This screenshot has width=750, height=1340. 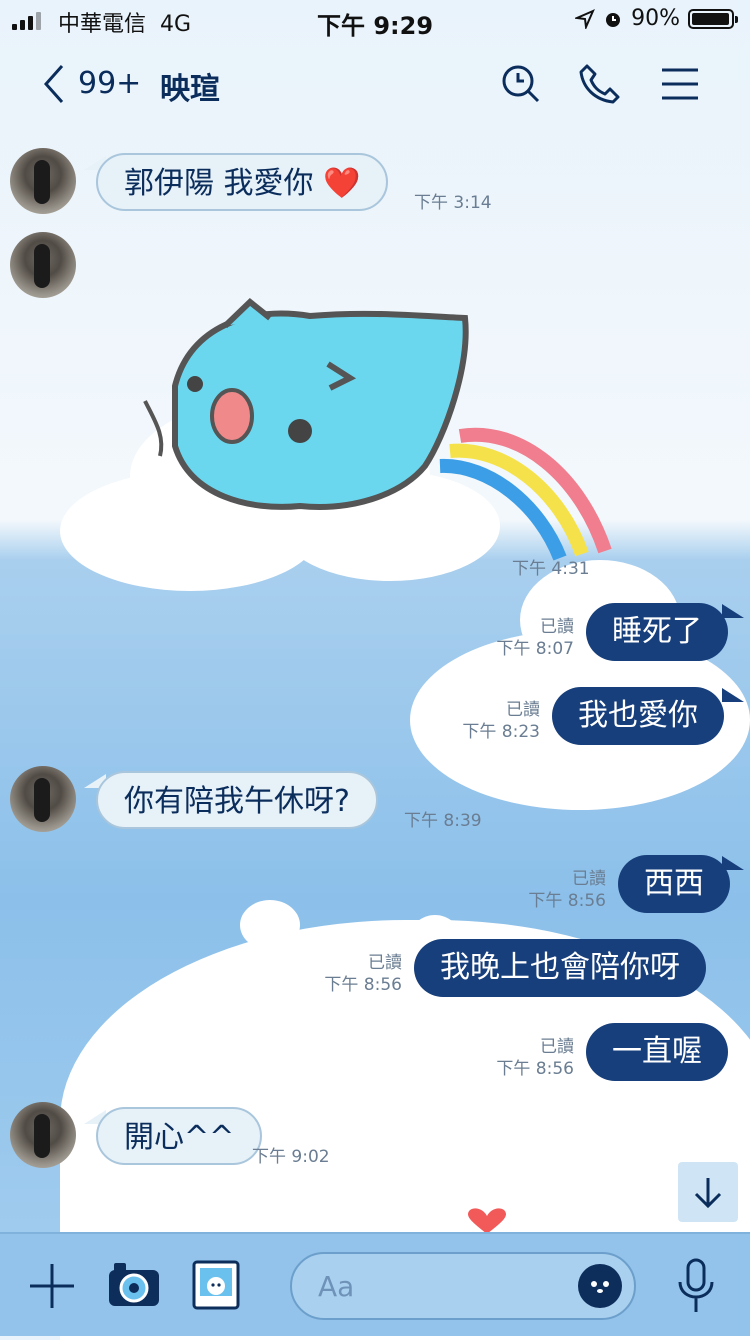 What do you see at coordinates (179, 1136) in the screenshot?
I see `message-bubble-incoming: 開心^^` at bounding box center [179, 1136].